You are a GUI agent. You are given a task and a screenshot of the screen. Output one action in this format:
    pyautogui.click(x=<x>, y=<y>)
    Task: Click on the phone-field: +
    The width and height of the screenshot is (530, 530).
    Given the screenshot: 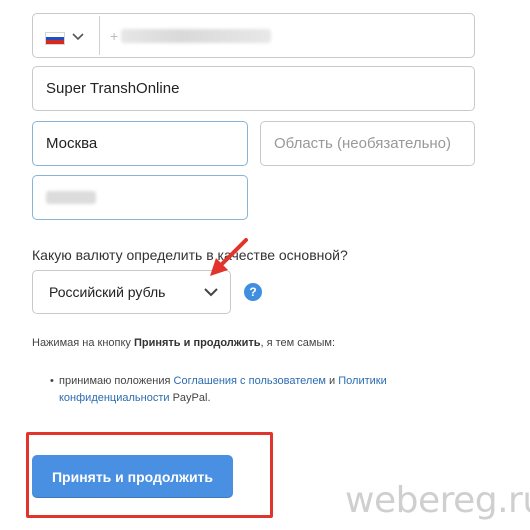 What is the action you would take?
    pyautogui.click(x=253, y=35)
    